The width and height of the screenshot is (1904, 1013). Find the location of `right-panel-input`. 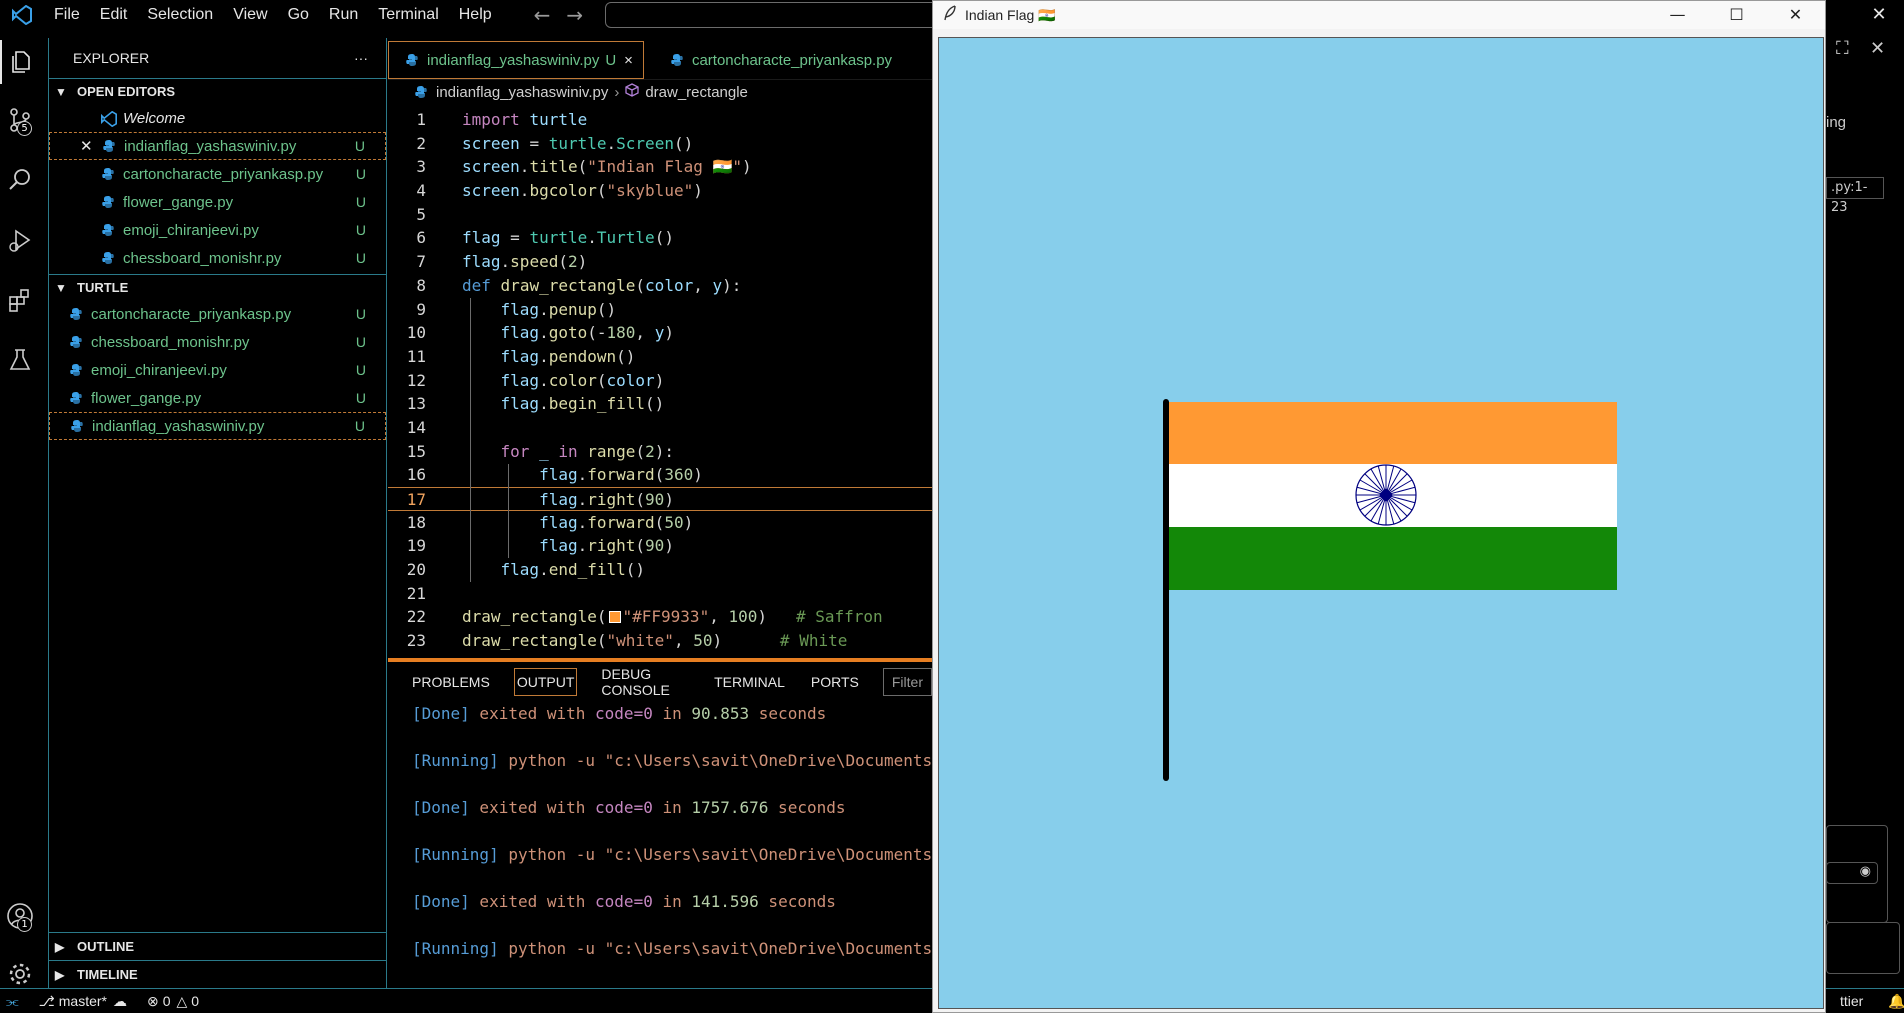

right-panel-input is located at coordinates (1863, 948).